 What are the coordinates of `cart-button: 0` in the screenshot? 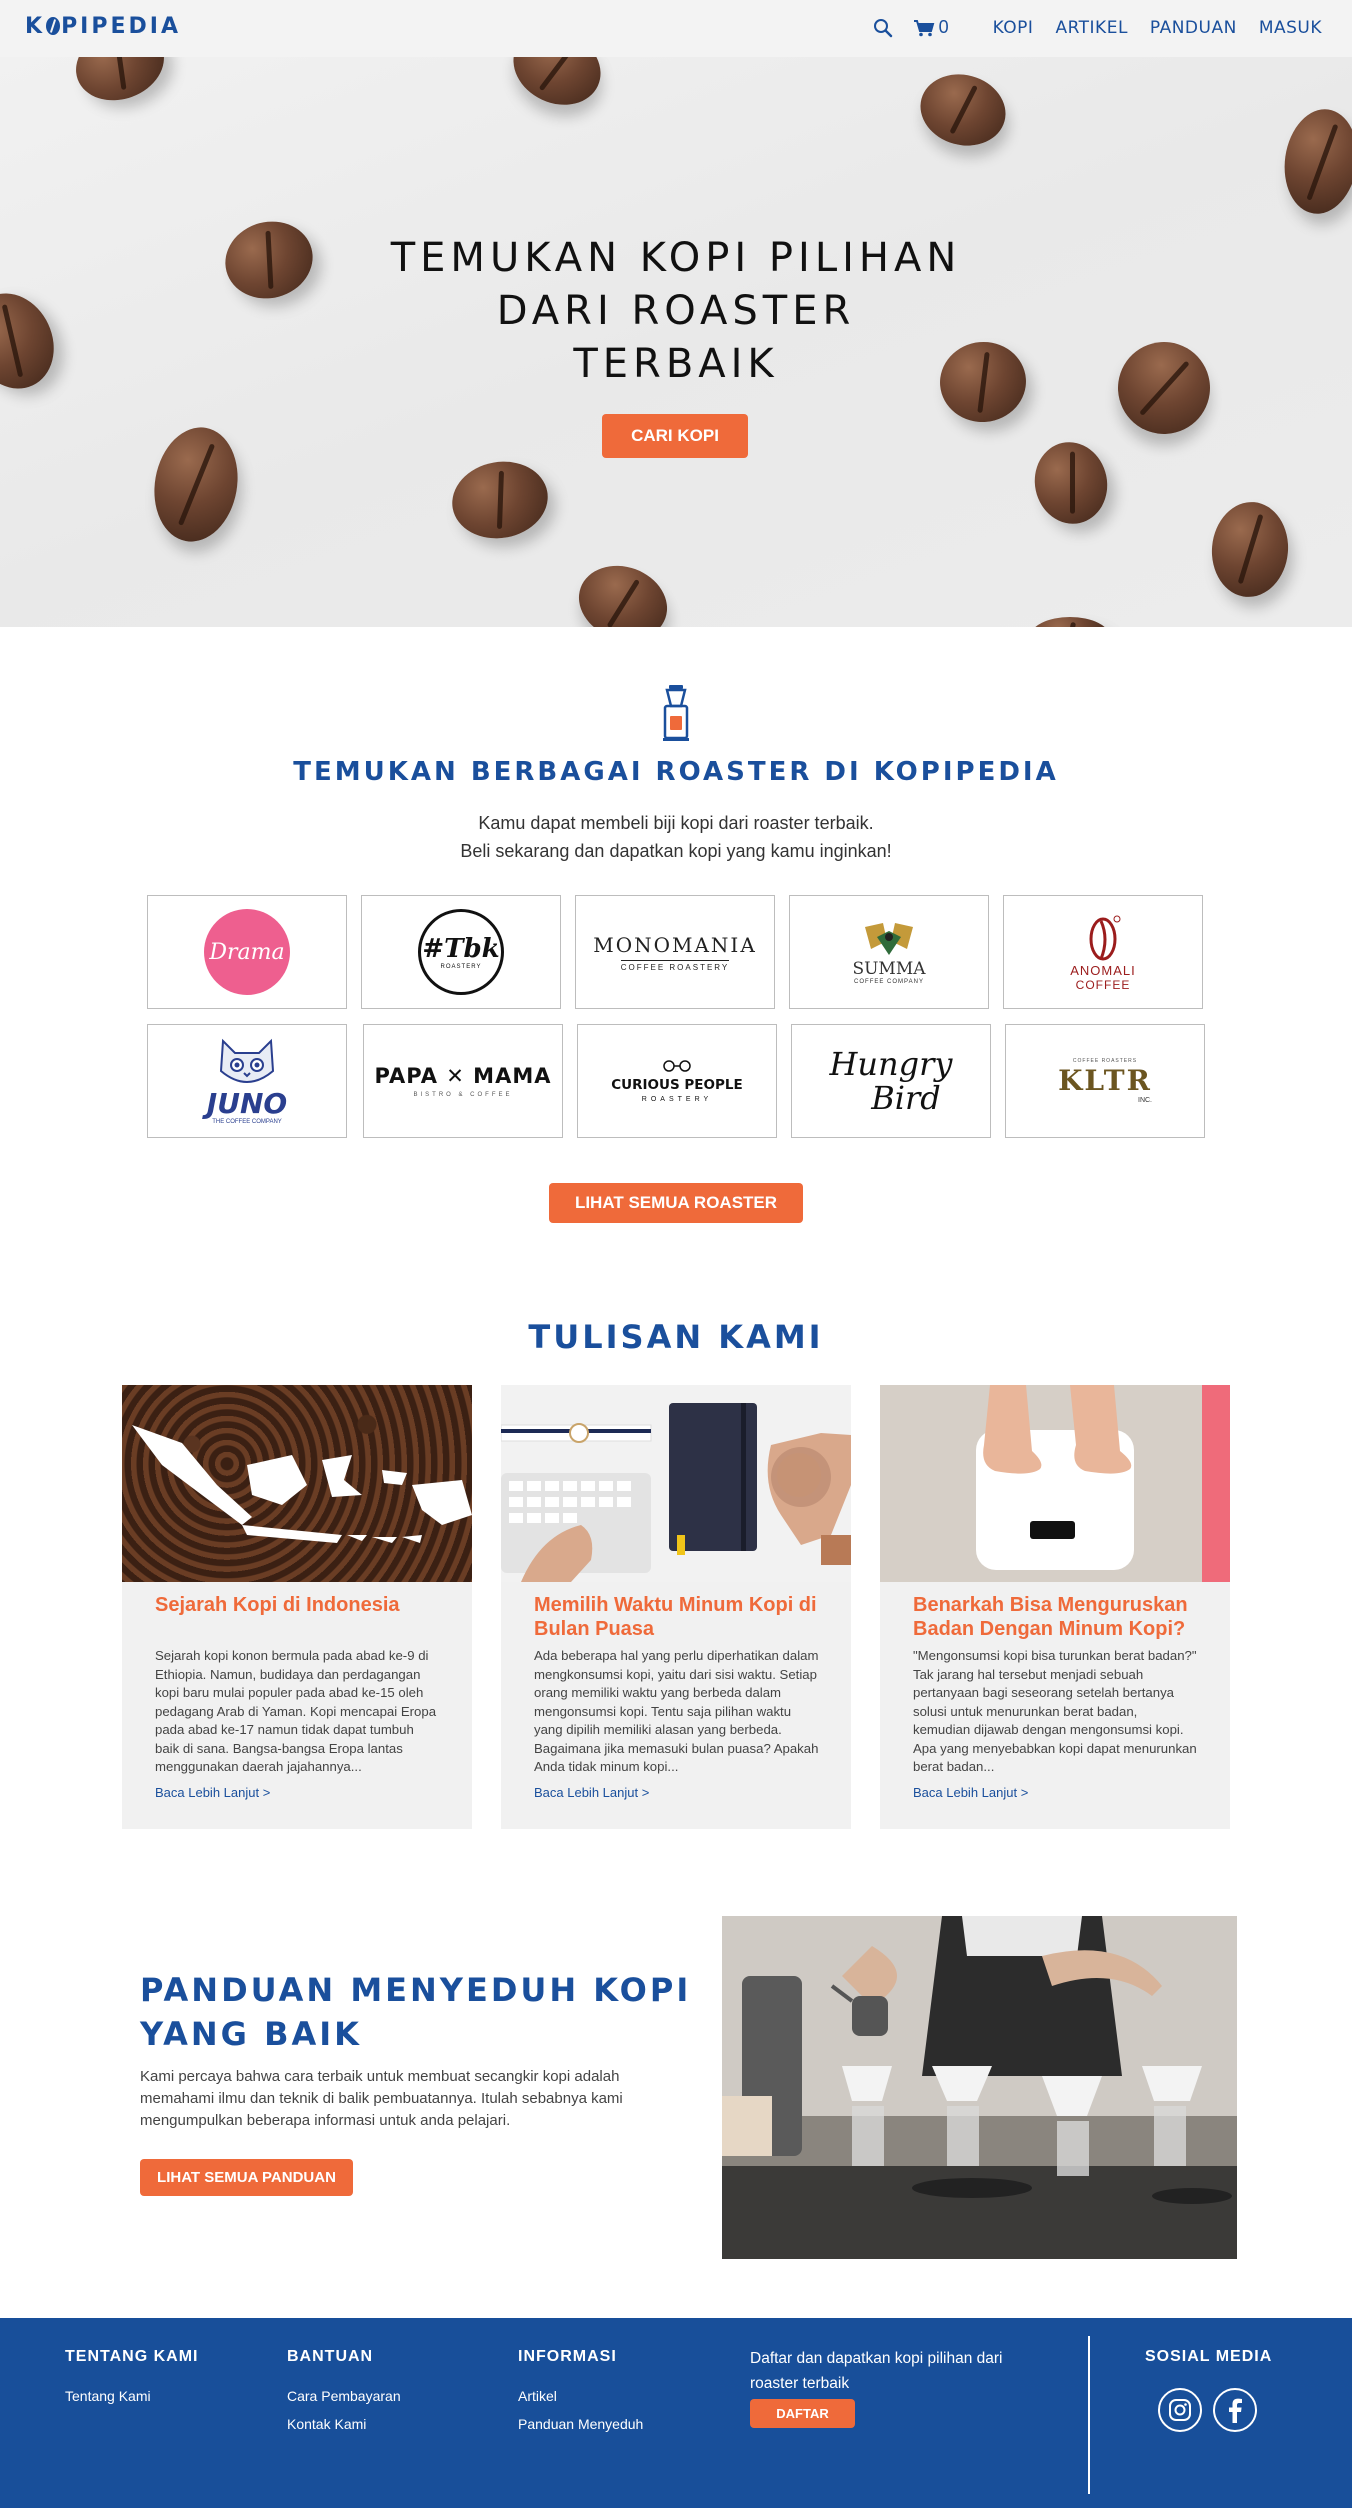 It's located at (931, 27).